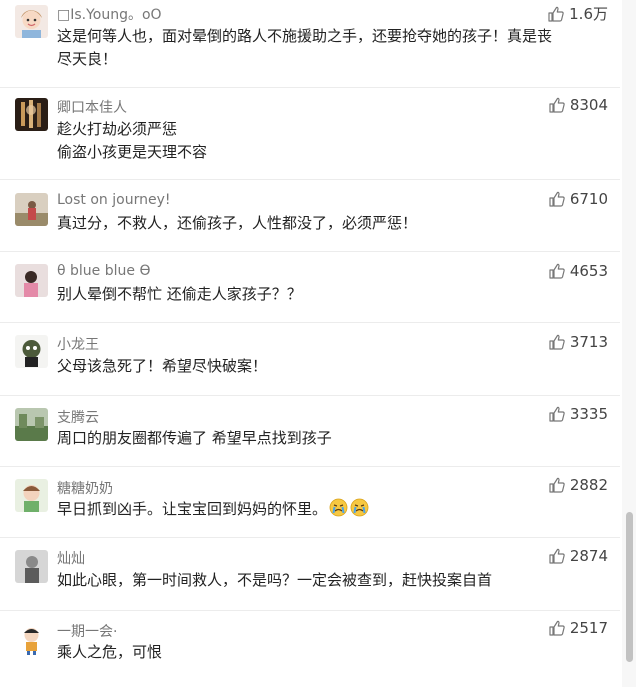 The image size is (636, 687). Describe the element at coordinates (87, 59) in the screenshot. I see `comment-text-line: 尽天良！` at that location.